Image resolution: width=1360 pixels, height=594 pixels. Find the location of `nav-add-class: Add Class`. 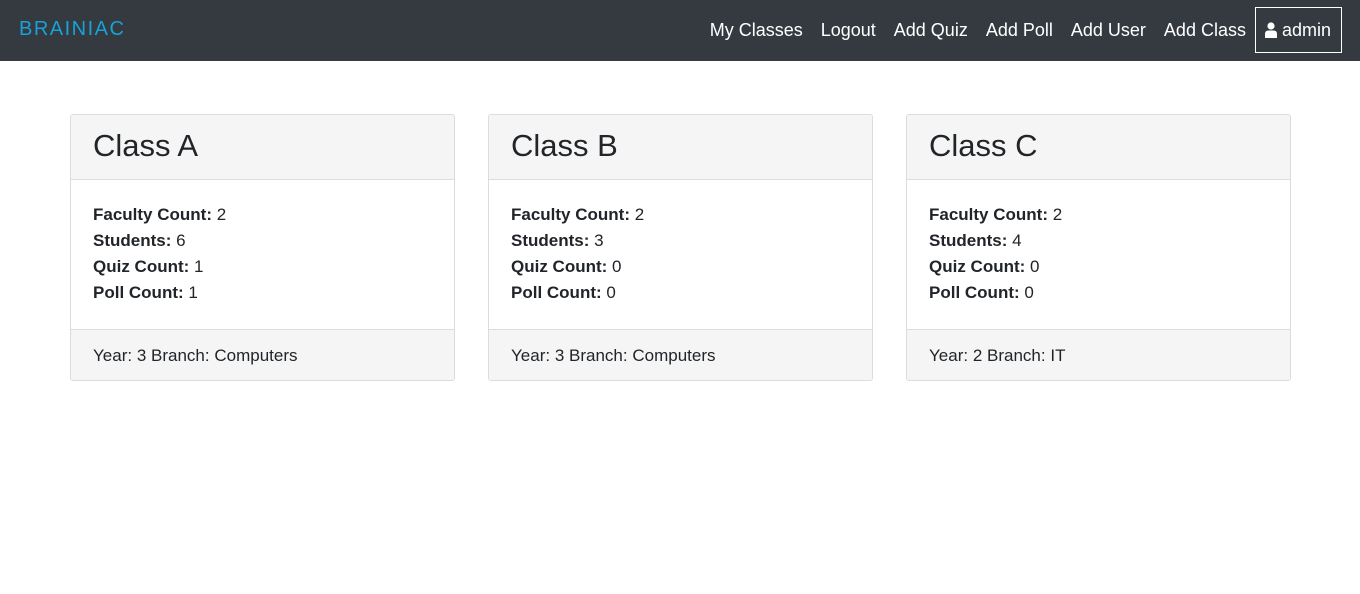

nav-add-class: Add Class is located at coordinates (1205, 30).